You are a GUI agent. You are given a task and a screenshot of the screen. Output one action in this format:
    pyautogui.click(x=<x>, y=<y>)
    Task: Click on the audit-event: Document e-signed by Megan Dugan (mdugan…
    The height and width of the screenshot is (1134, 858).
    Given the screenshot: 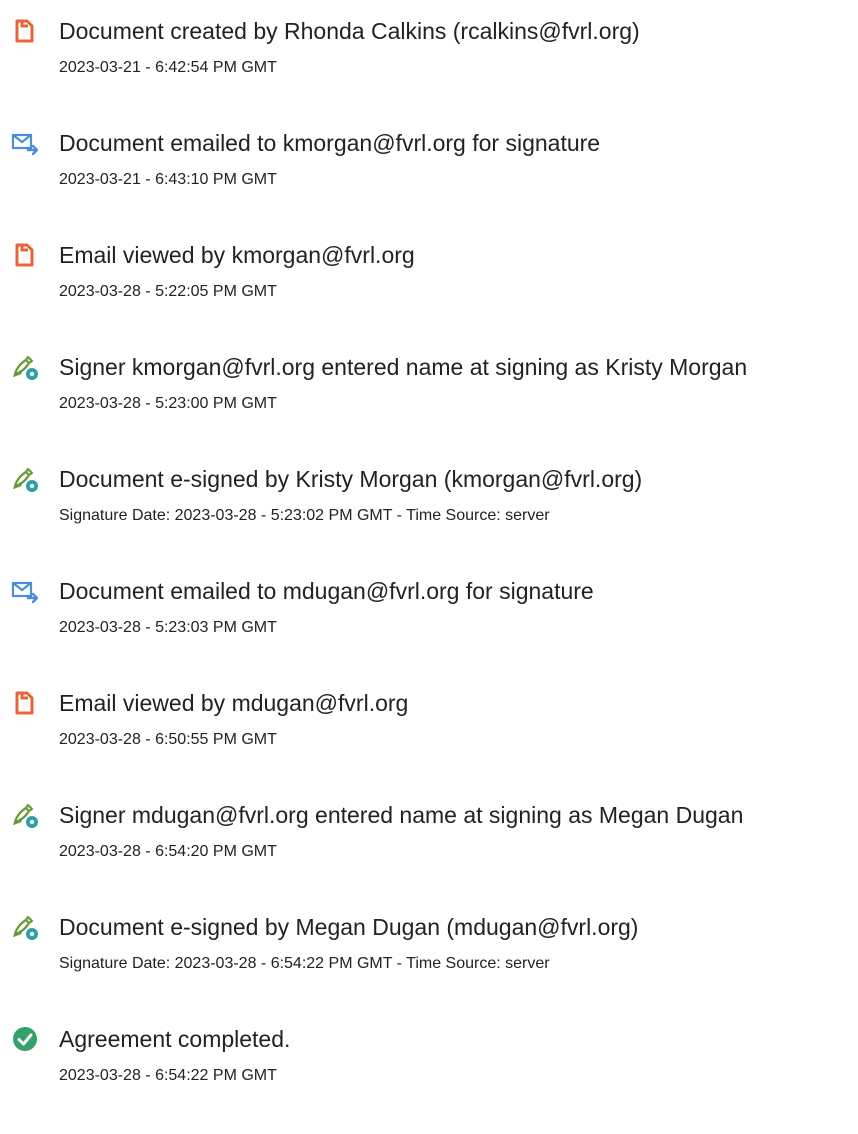 What is the action you would take?
    pyautogui.click(x=429, y=967)
    